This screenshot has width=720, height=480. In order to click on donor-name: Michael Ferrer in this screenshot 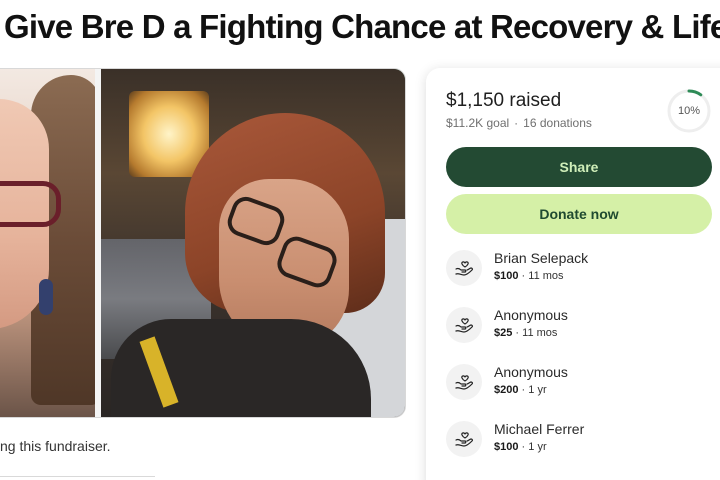, I will do `click(539, 429)`.